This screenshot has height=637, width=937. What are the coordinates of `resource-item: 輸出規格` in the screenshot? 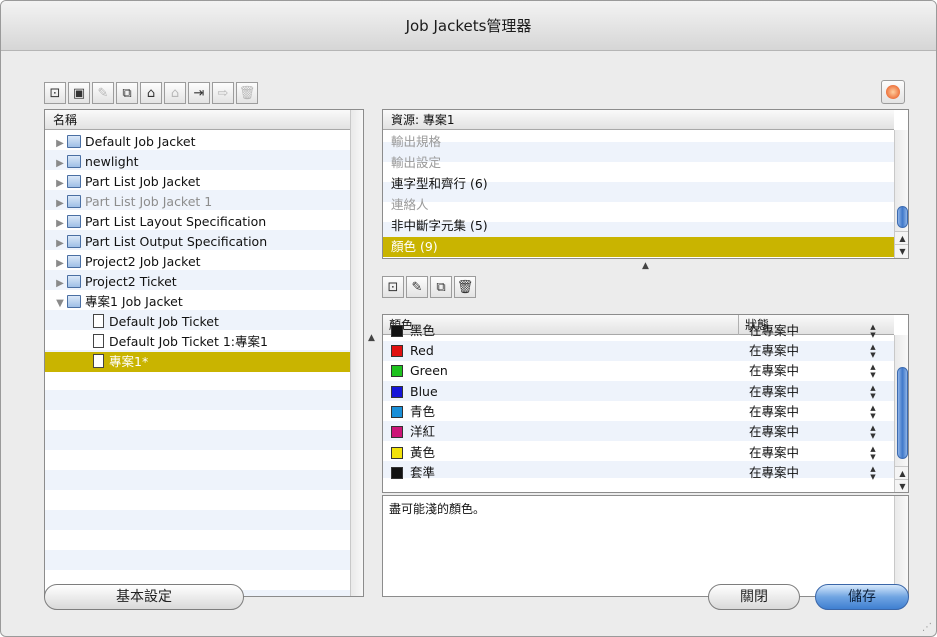 It's located at (638, 142).